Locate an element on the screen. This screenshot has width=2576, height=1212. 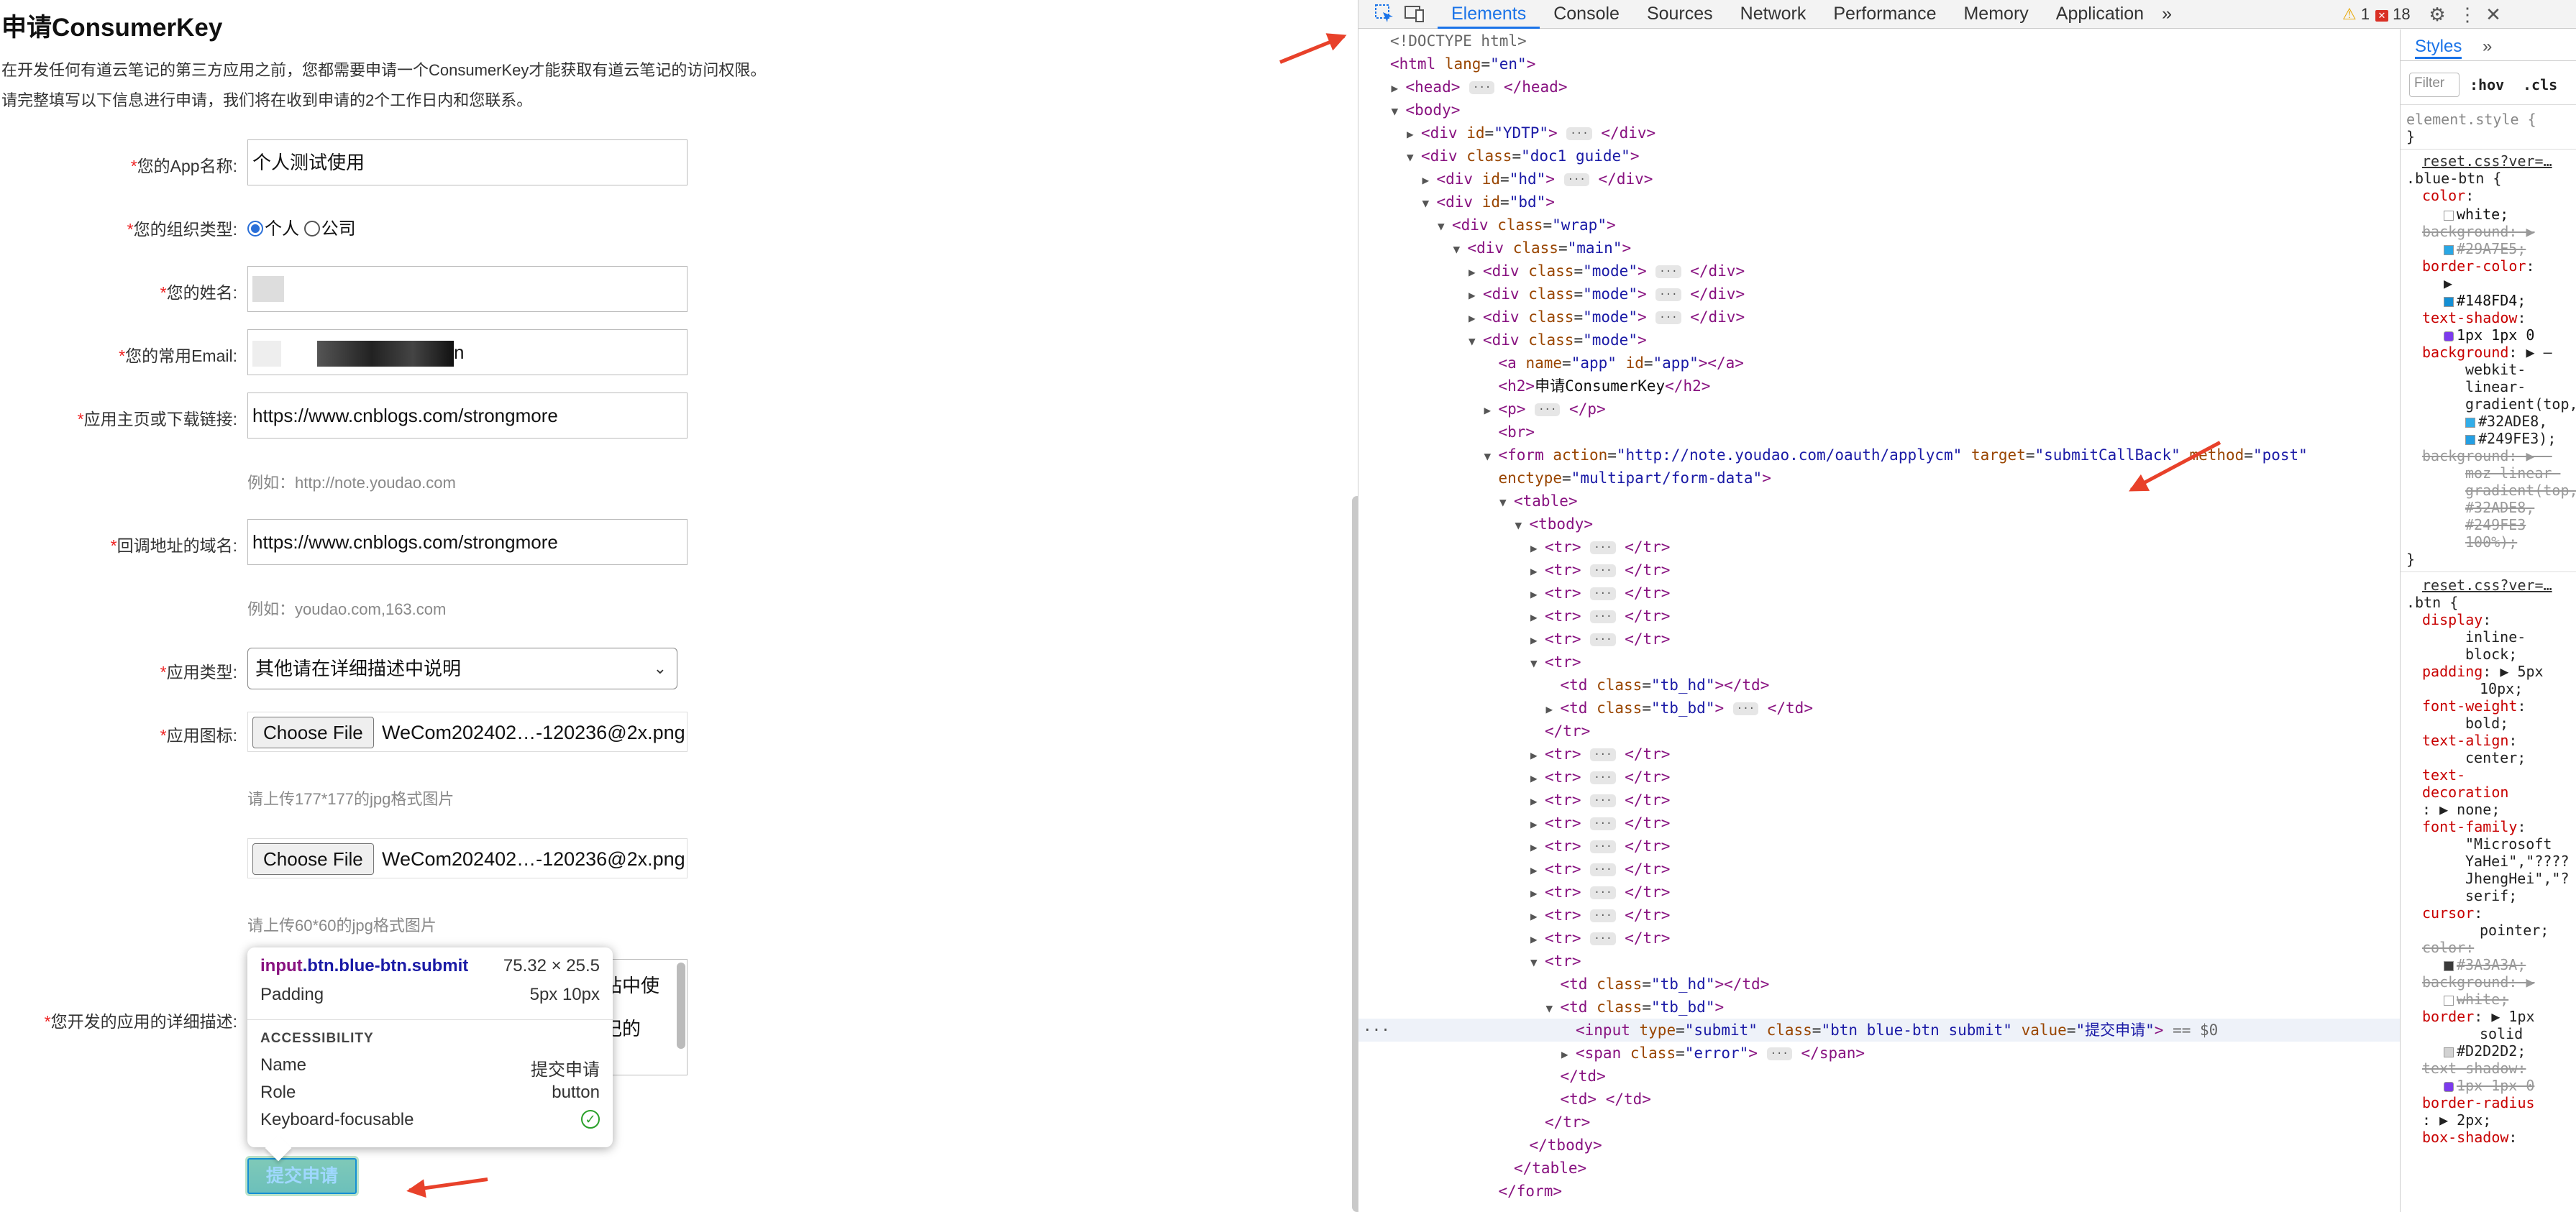
icon-file-input-1: Choose File WeCom202402…-120236@2x.png is located at coordinates (467, 732).